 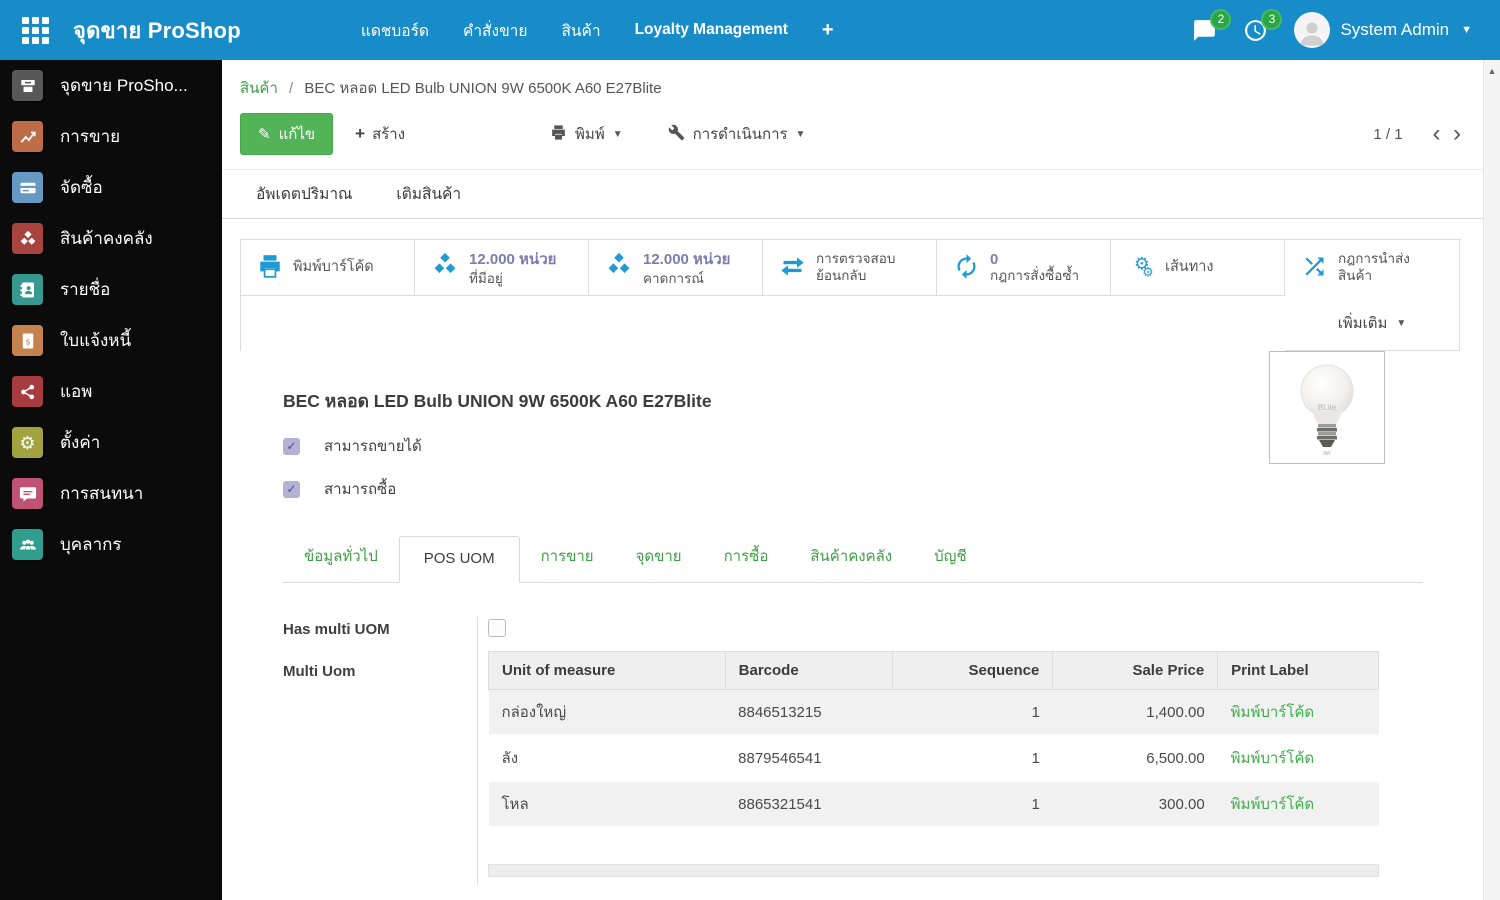 What do you see at coordinates (336, 629) in the screenshot?
I see `has-multi-uom-label: Has multi UOM` at bounding box center [336, 629].